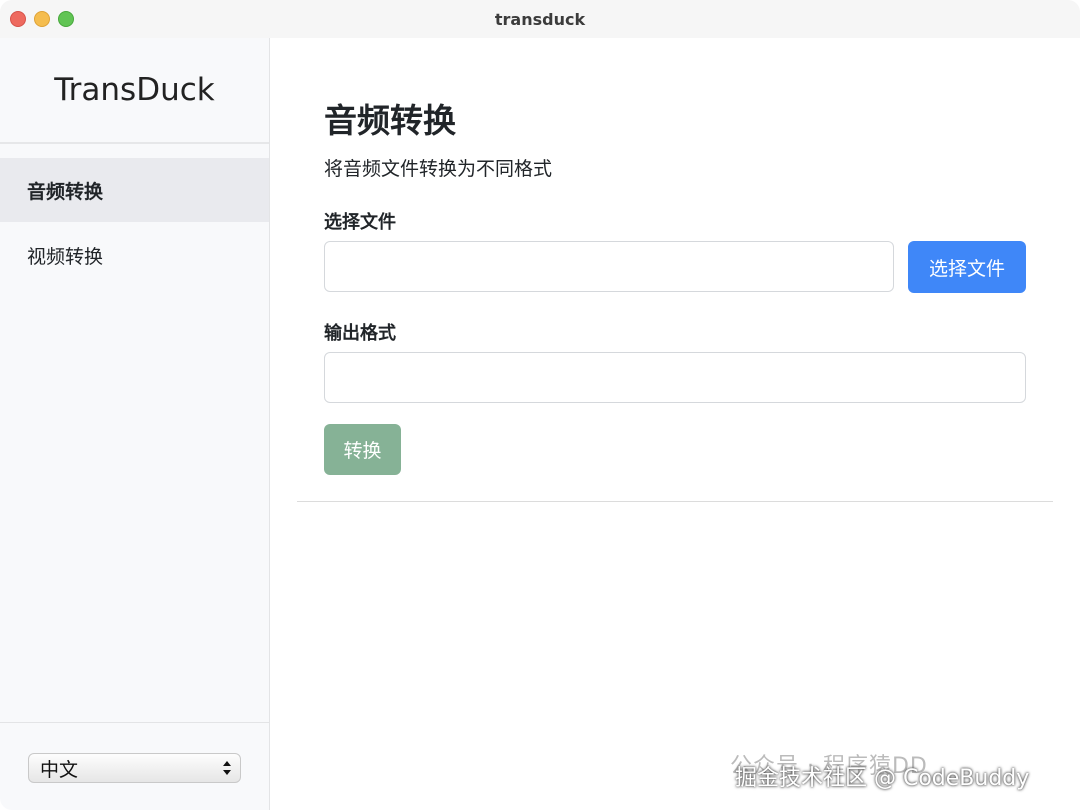 The height and width of the screenshot is (810, 1080). Describe the element at coordinates (362, 449) in the screenshot. I see `convert-button: 转换` at that location.